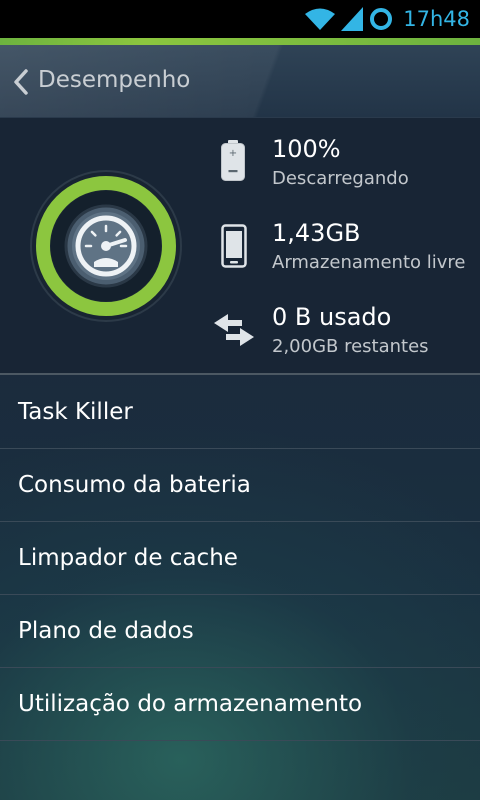  Describe the element at coordinates (316, 233) in the screenshot. I see `storage-value: 1,43GB` at that location.